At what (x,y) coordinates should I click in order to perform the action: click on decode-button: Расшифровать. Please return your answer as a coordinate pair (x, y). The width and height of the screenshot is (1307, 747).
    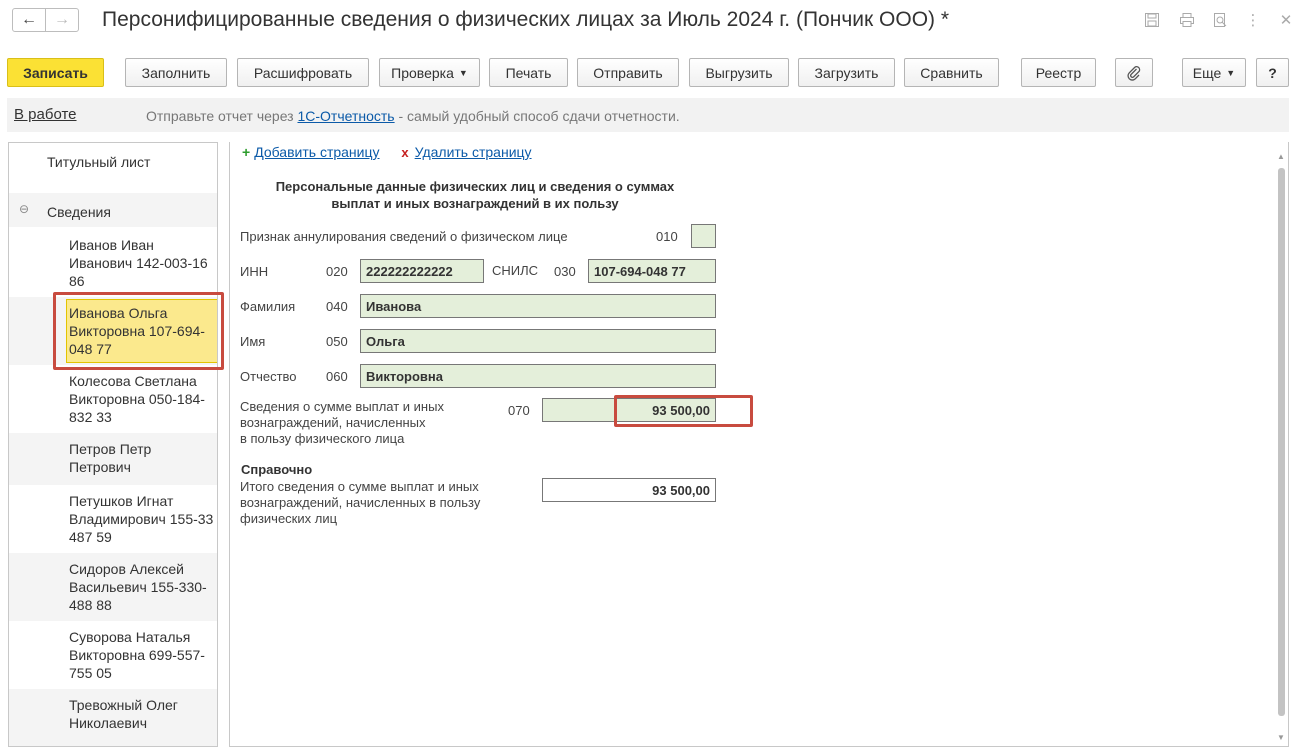
    Looking at the image, I should click on (303, 72).